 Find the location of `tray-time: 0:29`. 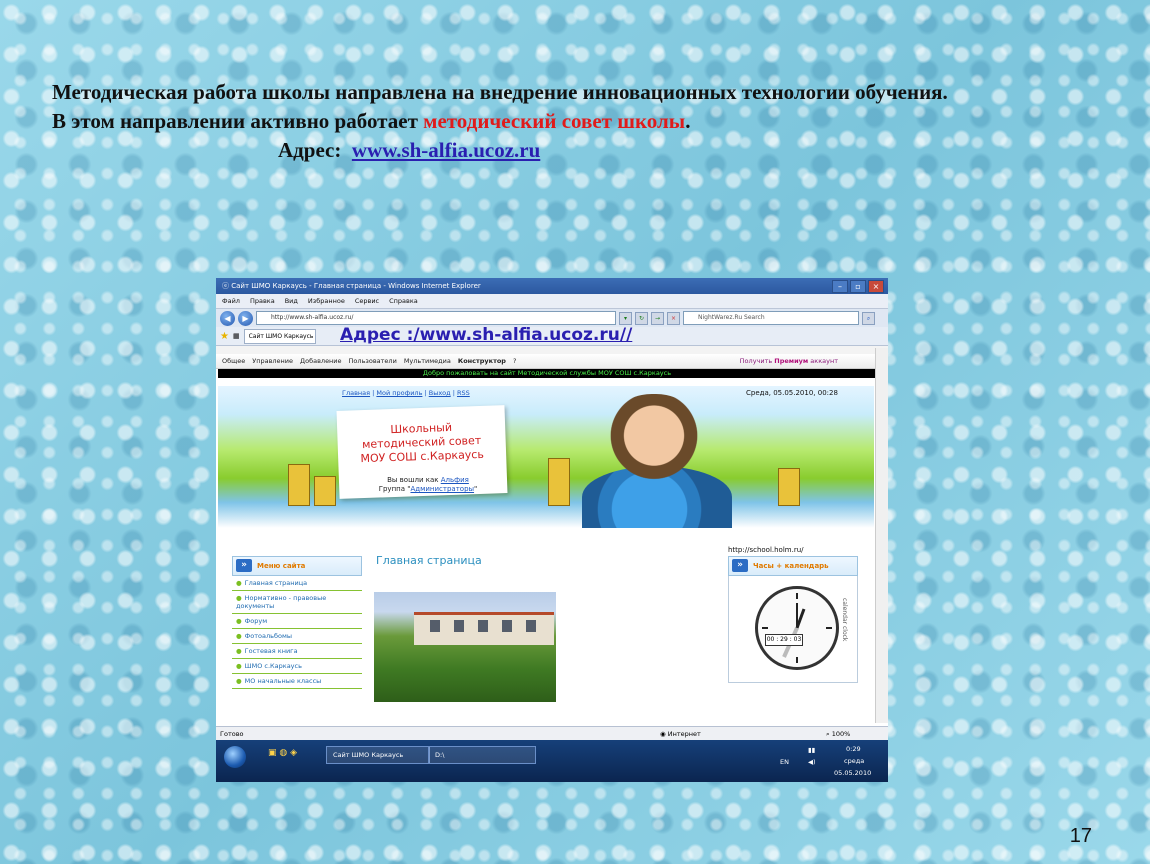

tray-time: 0:29 is located at coordinates (853, 749).